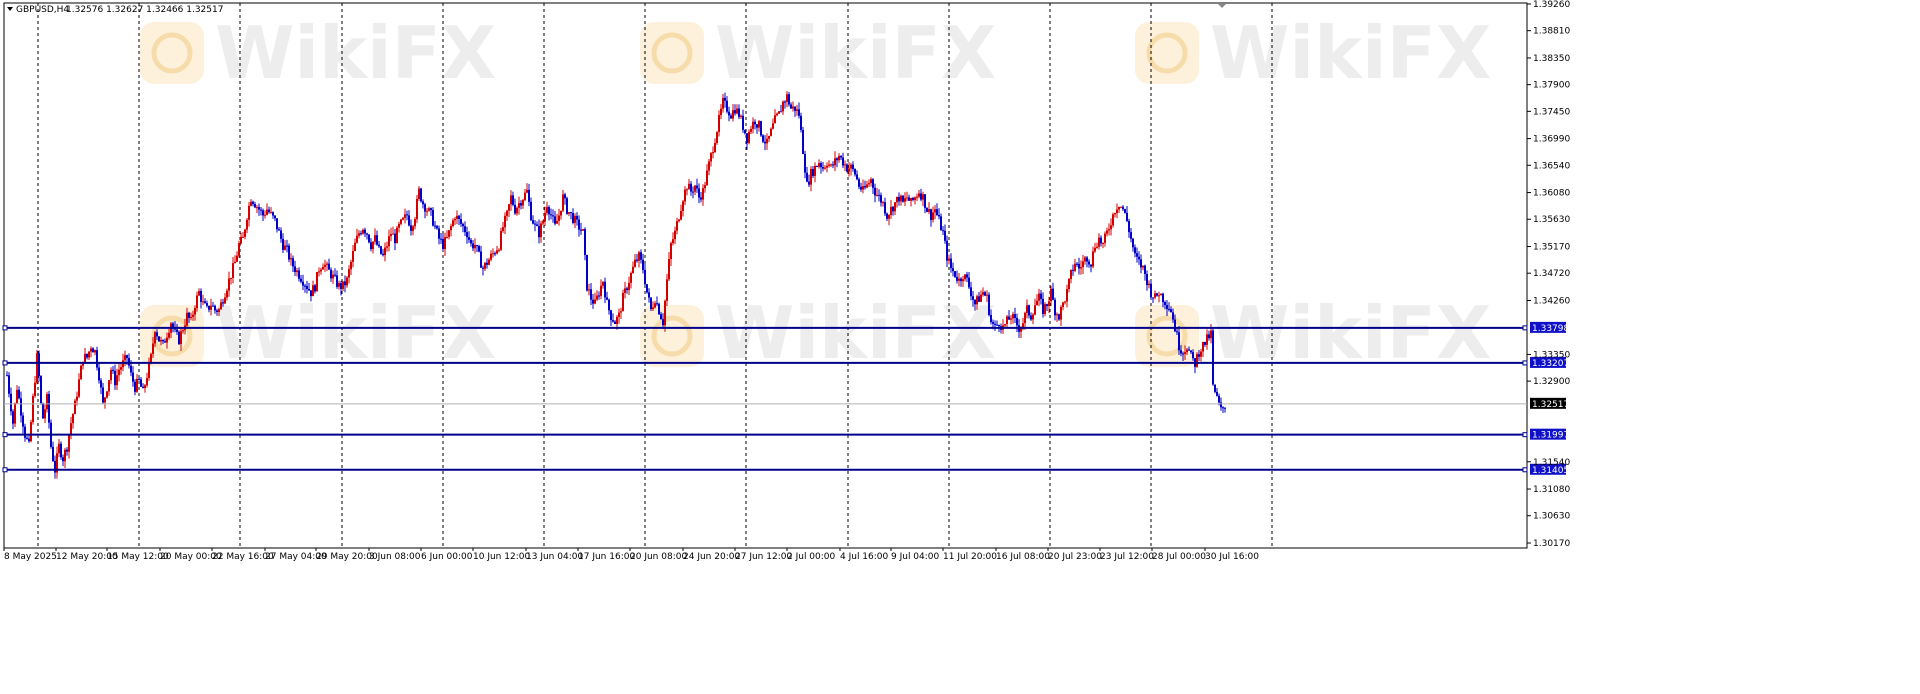 The width and height of the screenshot is (1920, 694). I want to click on chevron-down-icon, so click(10, 9).